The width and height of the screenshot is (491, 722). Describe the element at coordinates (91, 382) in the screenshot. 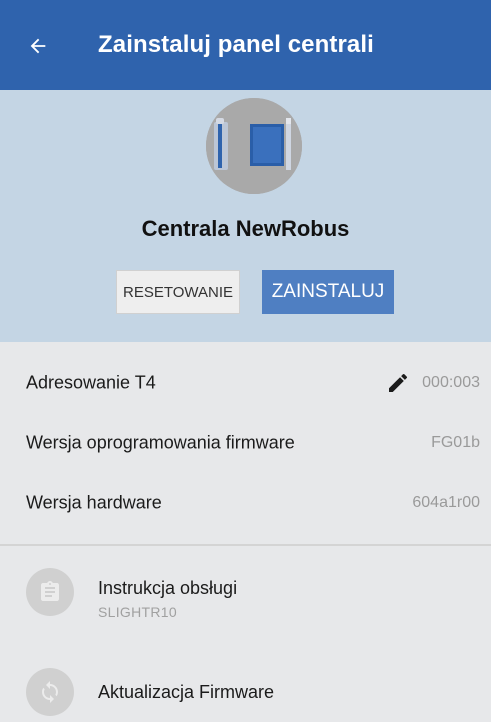

I see `info-row-label: Adresowanie T4` at that location.